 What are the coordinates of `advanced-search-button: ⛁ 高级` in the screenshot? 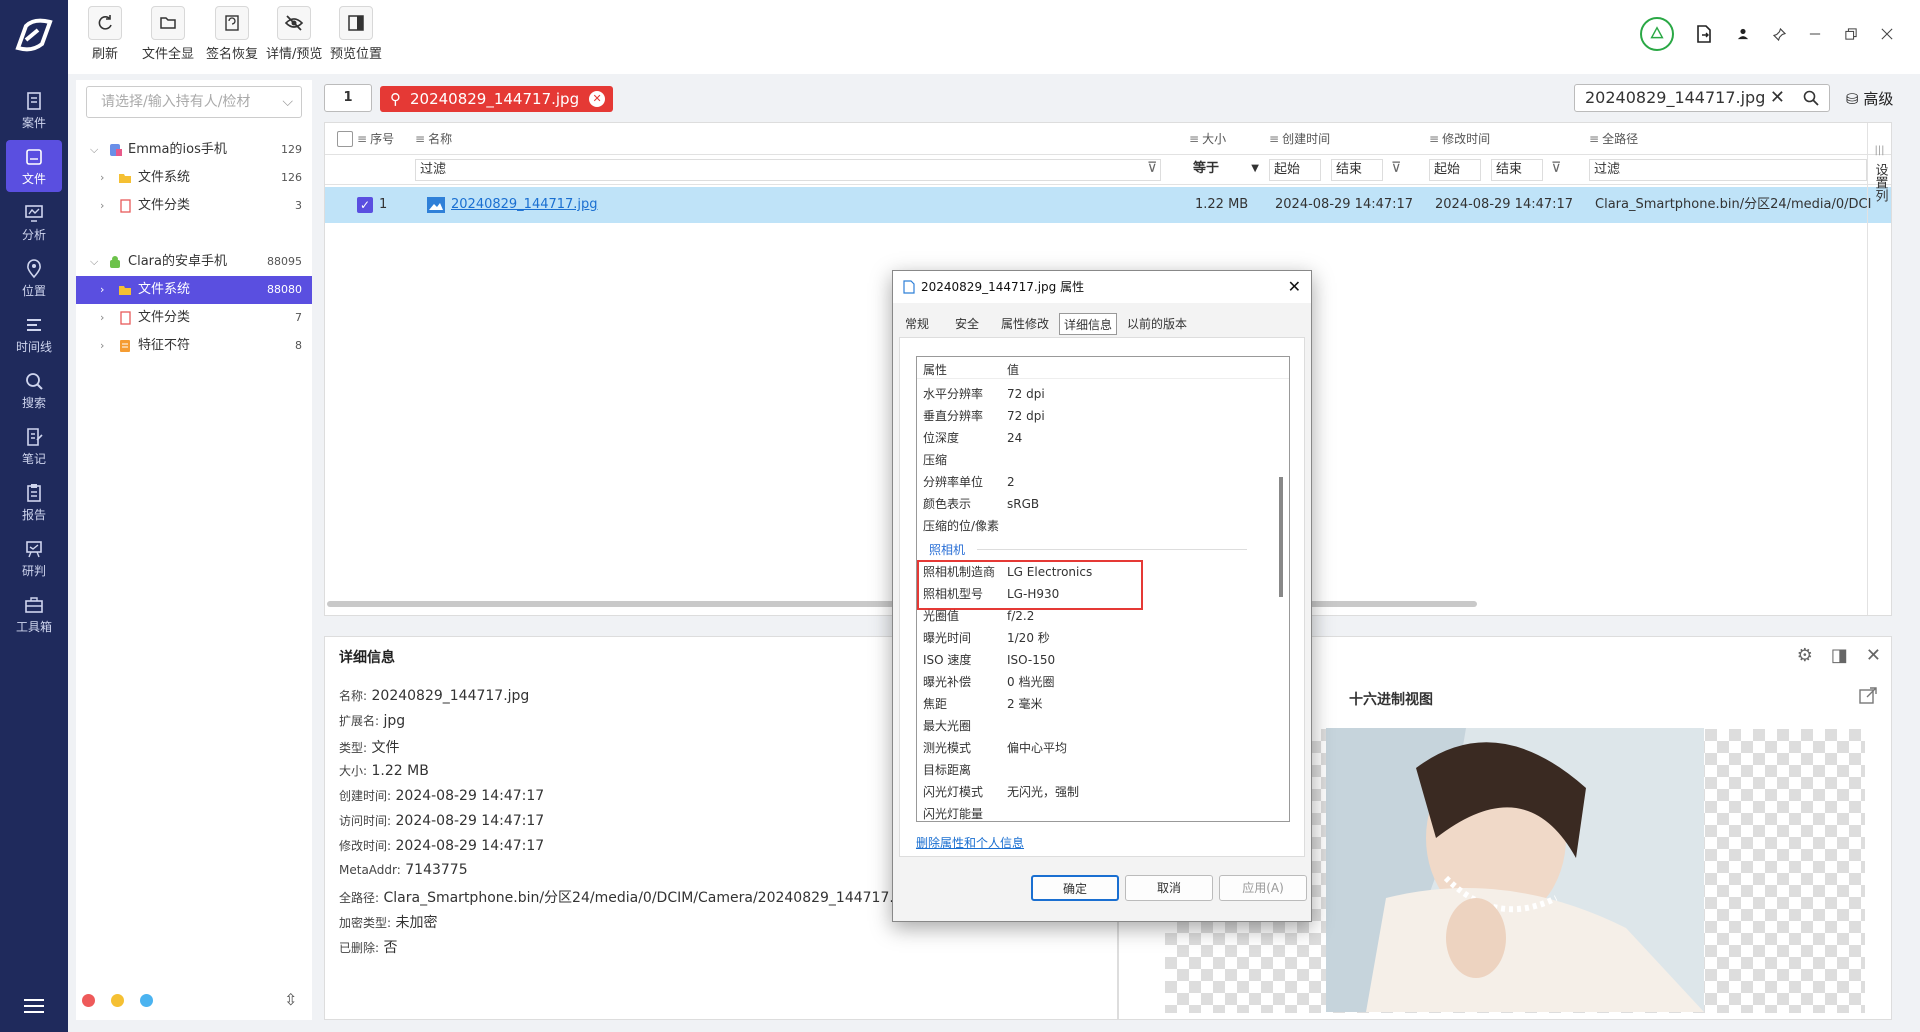 It's located at (1869, 98).